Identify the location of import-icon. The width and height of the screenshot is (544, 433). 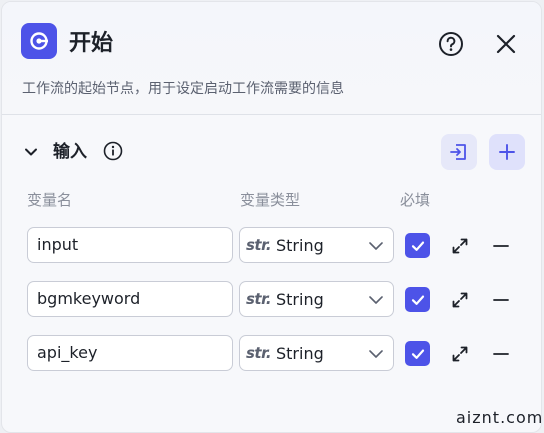
(458, 152).